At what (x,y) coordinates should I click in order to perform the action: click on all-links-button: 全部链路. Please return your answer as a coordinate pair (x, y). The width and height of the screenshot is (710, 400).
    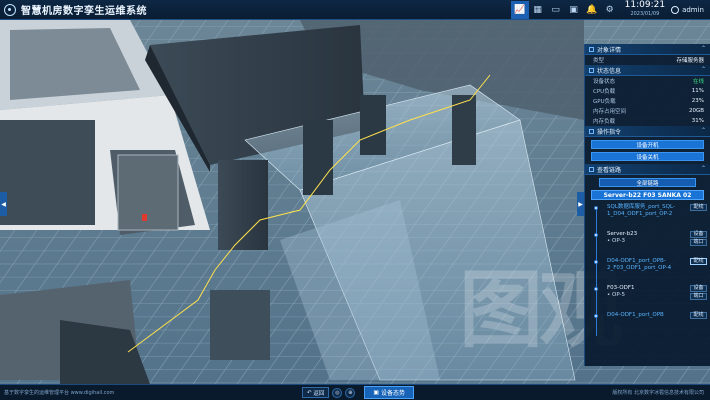
    Looking at the image, I should click on (647, 182).